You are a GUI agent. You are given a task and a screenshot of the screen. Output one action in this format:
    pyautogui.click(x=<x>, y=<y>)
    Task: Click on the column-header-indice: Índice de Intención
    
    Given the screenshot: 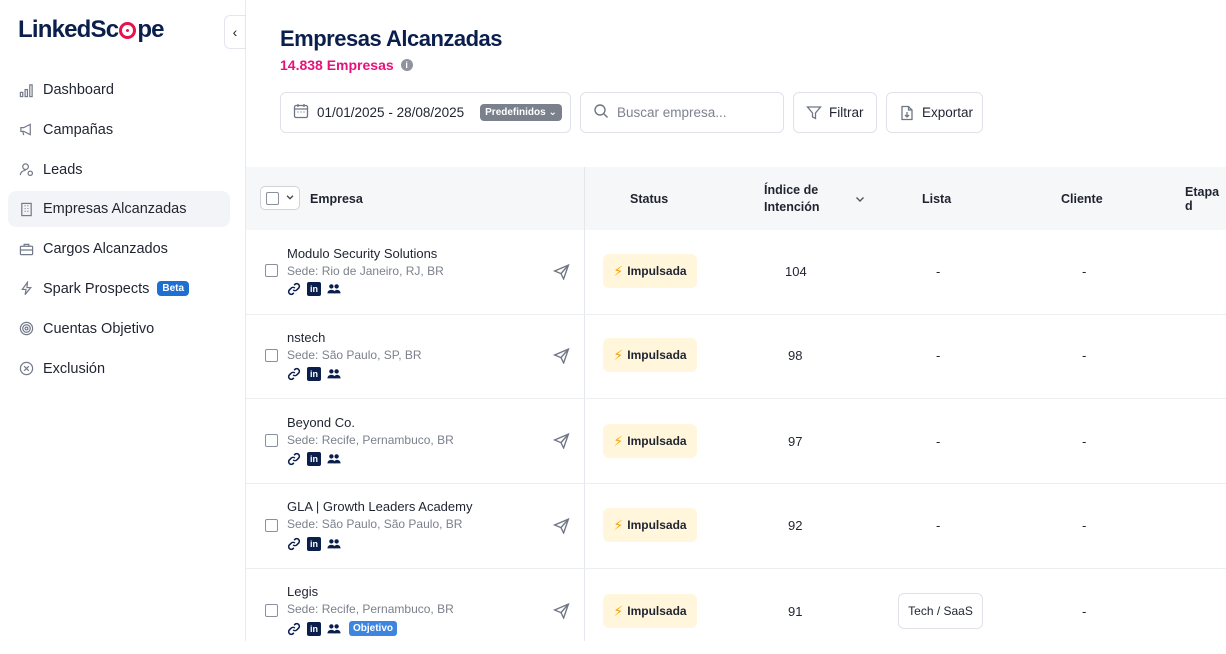 What is the action you would take?
    pyautogui.click(x=792, y=198)
    